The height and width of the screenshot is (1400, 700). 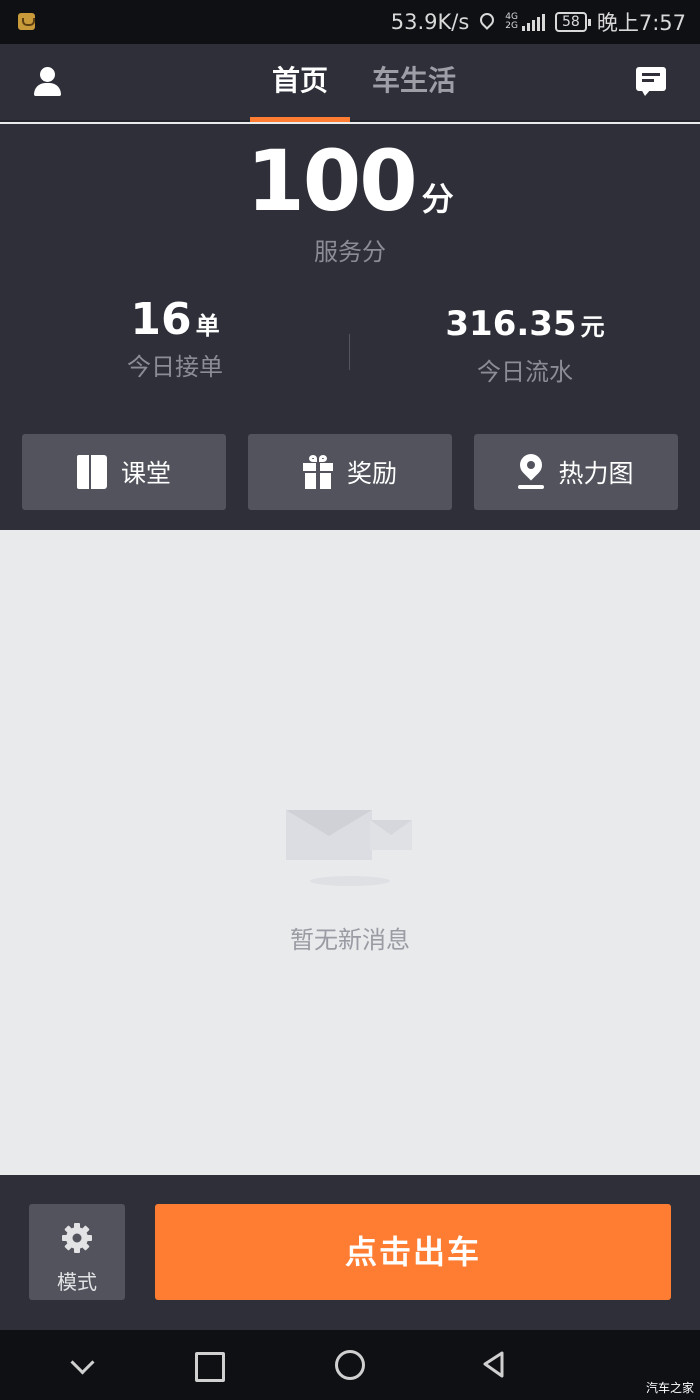 I want to click on top-navigation: 首页 车生活, so click(x=350, y=83).